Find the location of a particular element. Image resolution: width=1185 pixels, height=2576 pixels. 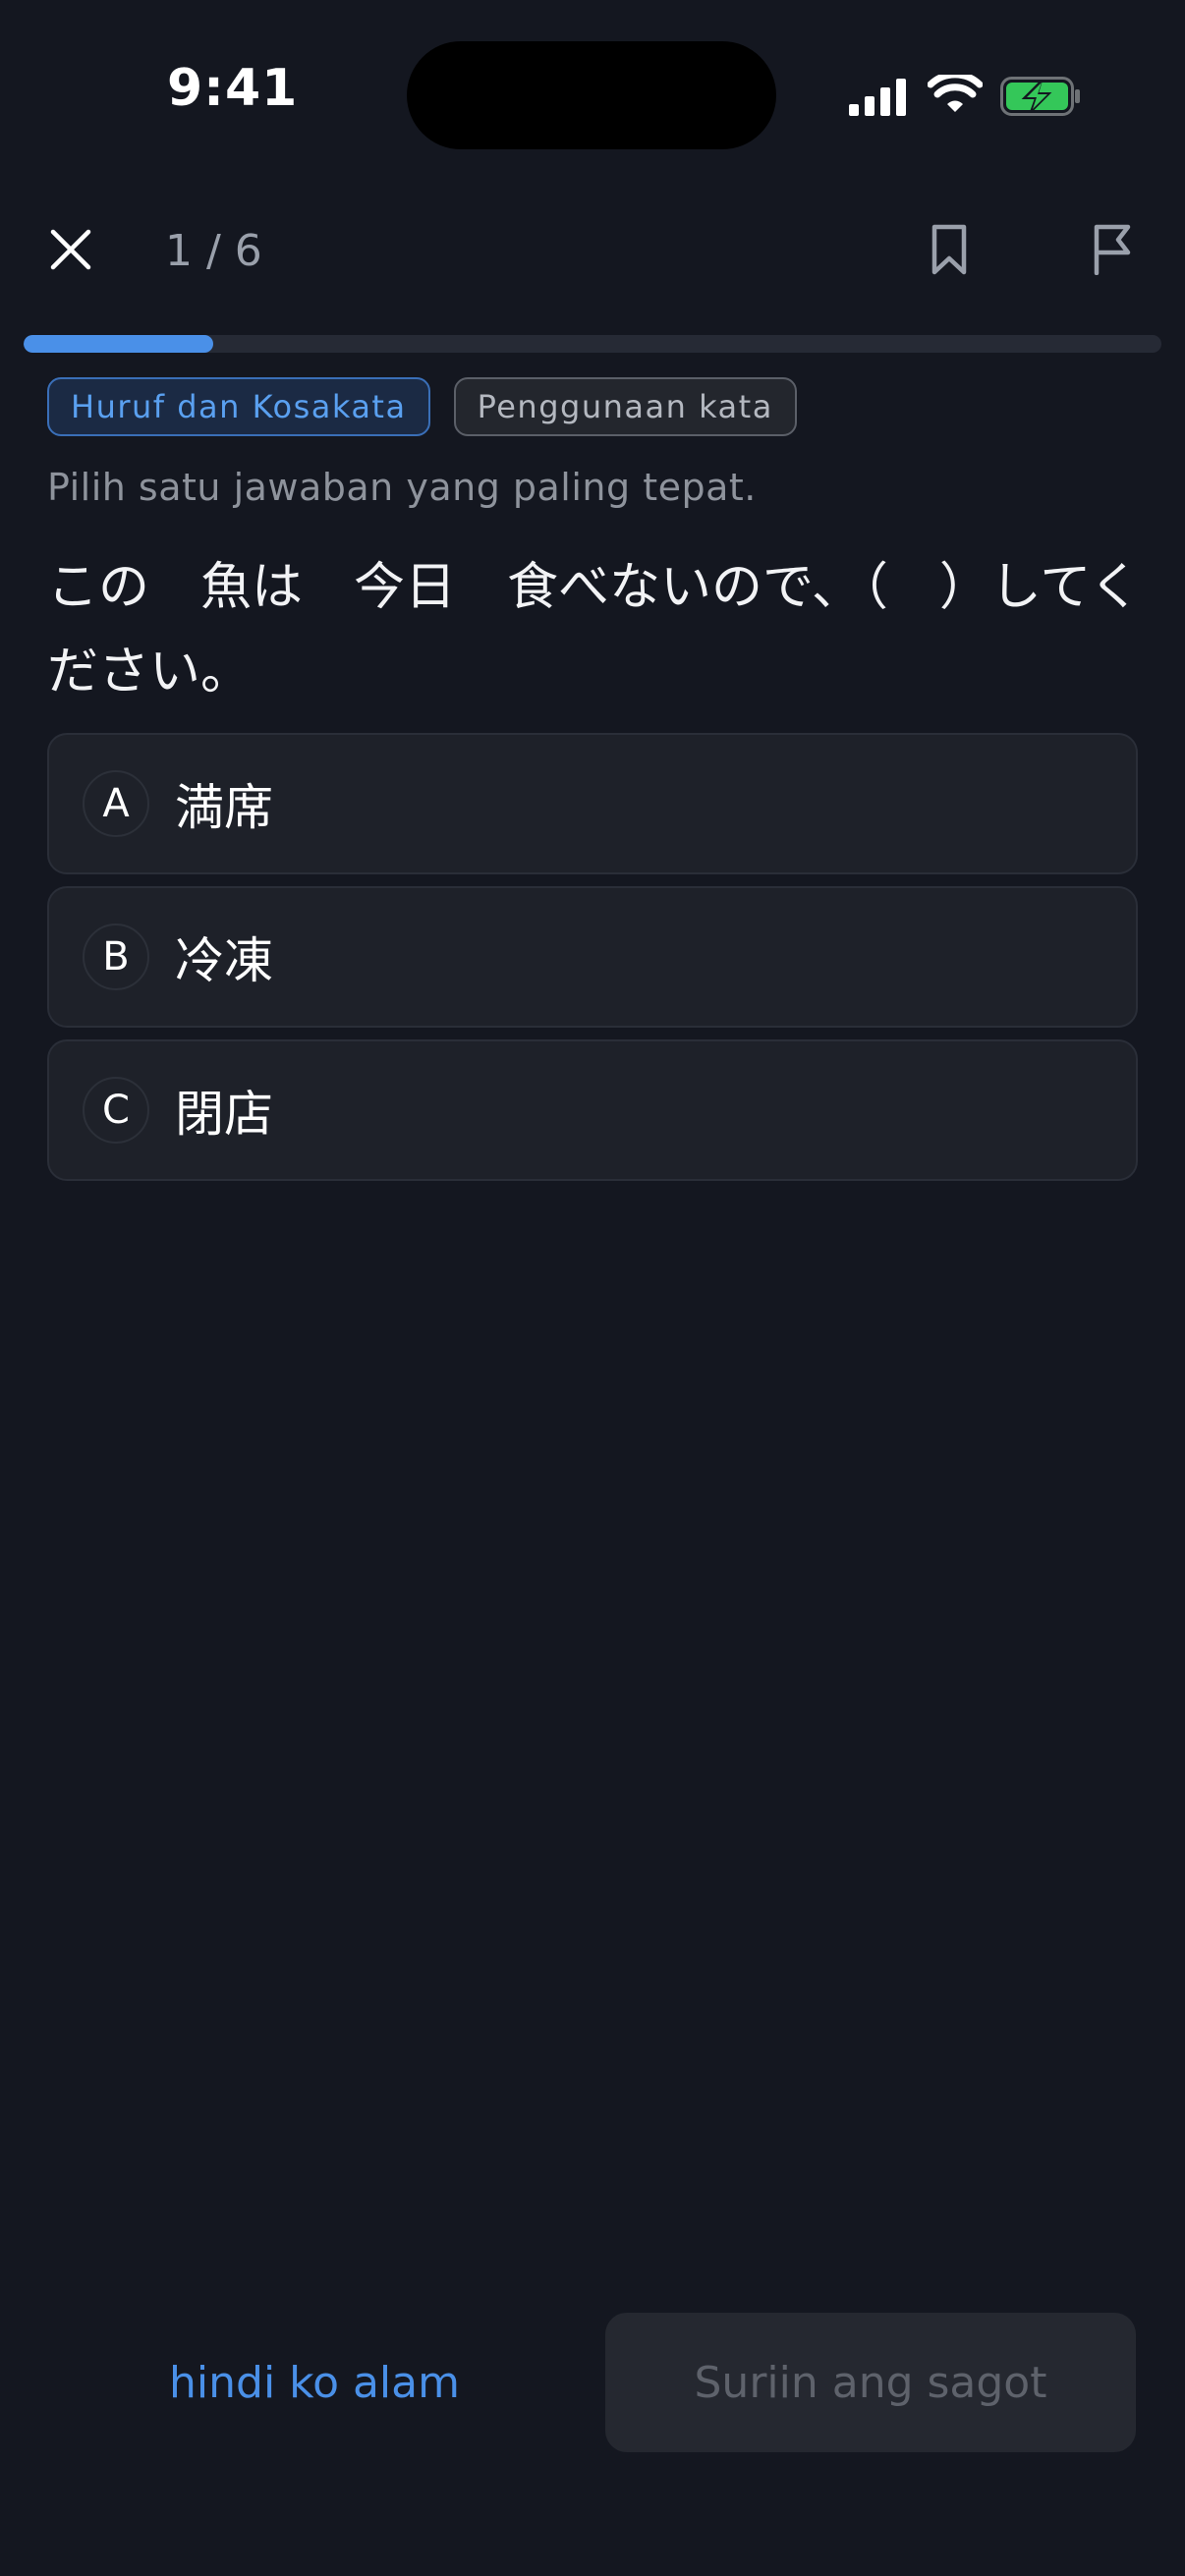

option-text: 閉店 is located at coordinates (224, 1114).